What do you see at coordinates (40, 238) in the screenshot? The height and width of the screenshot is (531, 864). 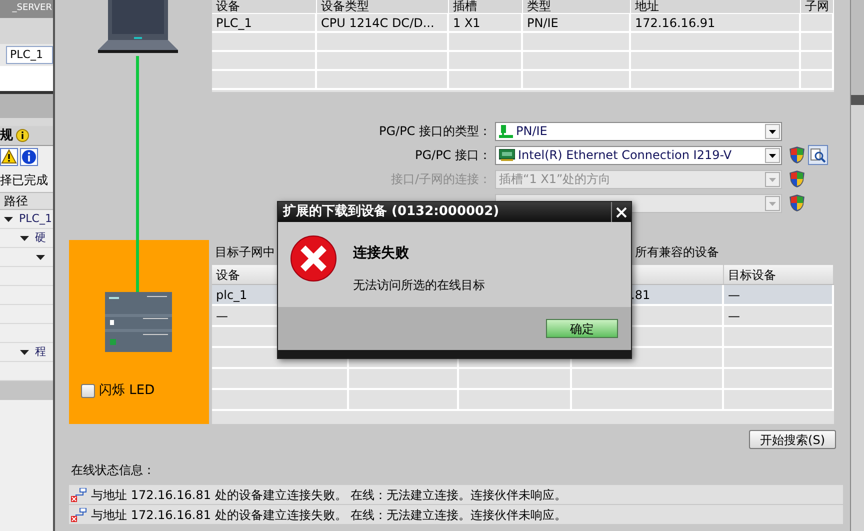 I see `tree-item: 硬` at bounding box center [40, 238].